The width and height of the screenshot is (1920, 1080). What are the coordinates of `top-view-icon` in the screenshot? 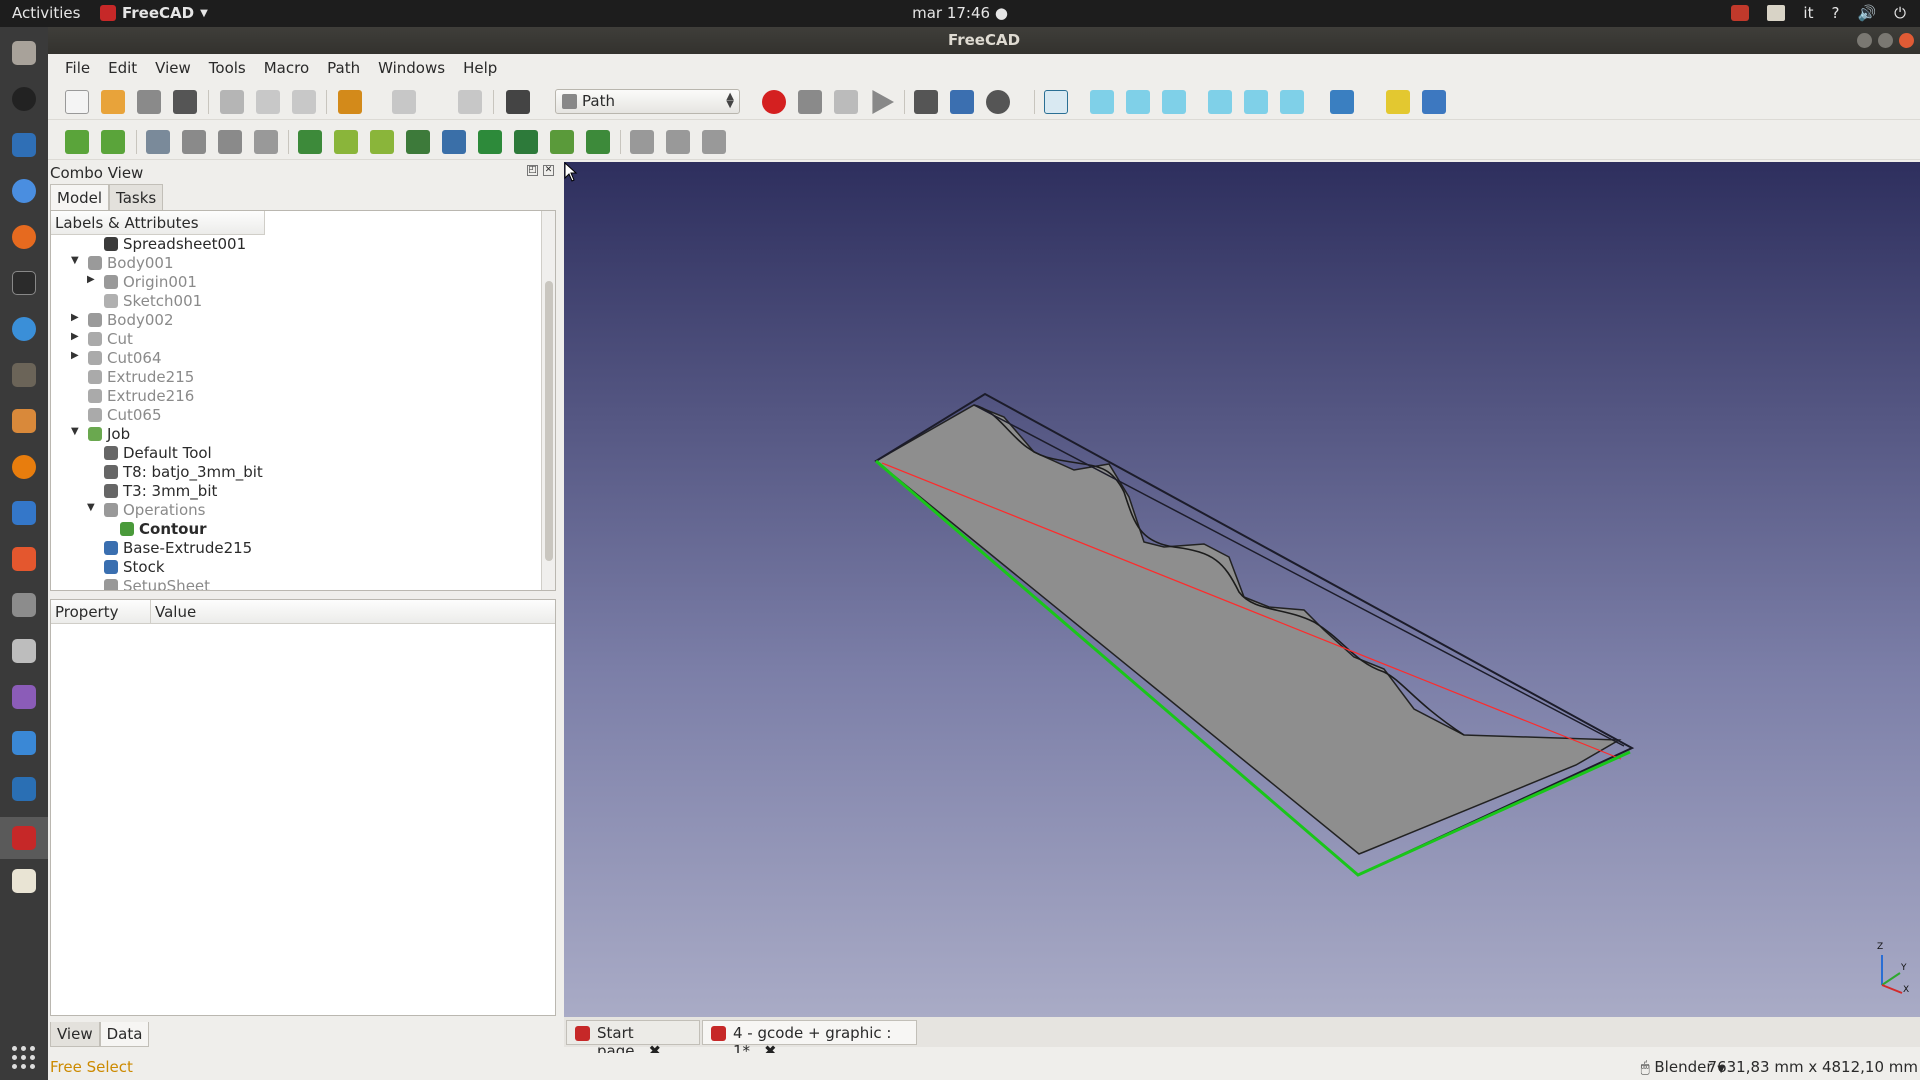 It's located at (1138, 102).